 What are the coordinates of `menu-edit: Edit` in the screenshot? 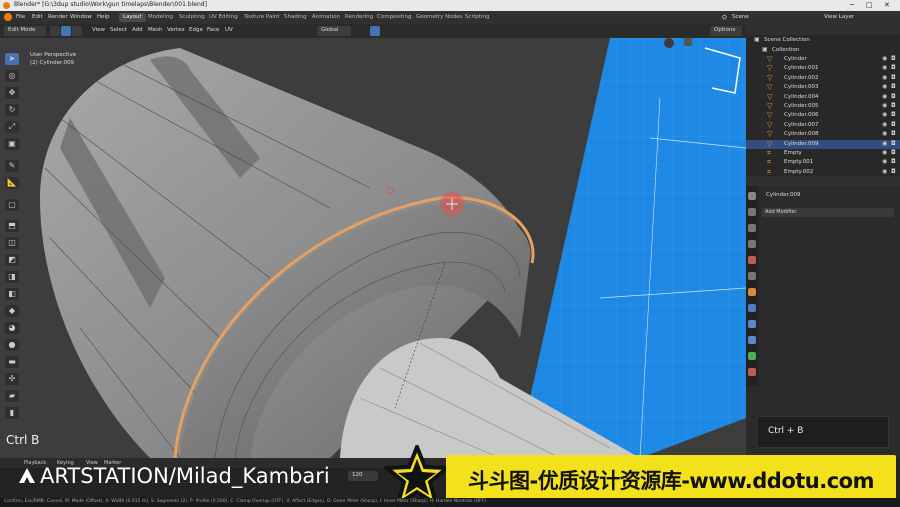 It's located at (37, 17).